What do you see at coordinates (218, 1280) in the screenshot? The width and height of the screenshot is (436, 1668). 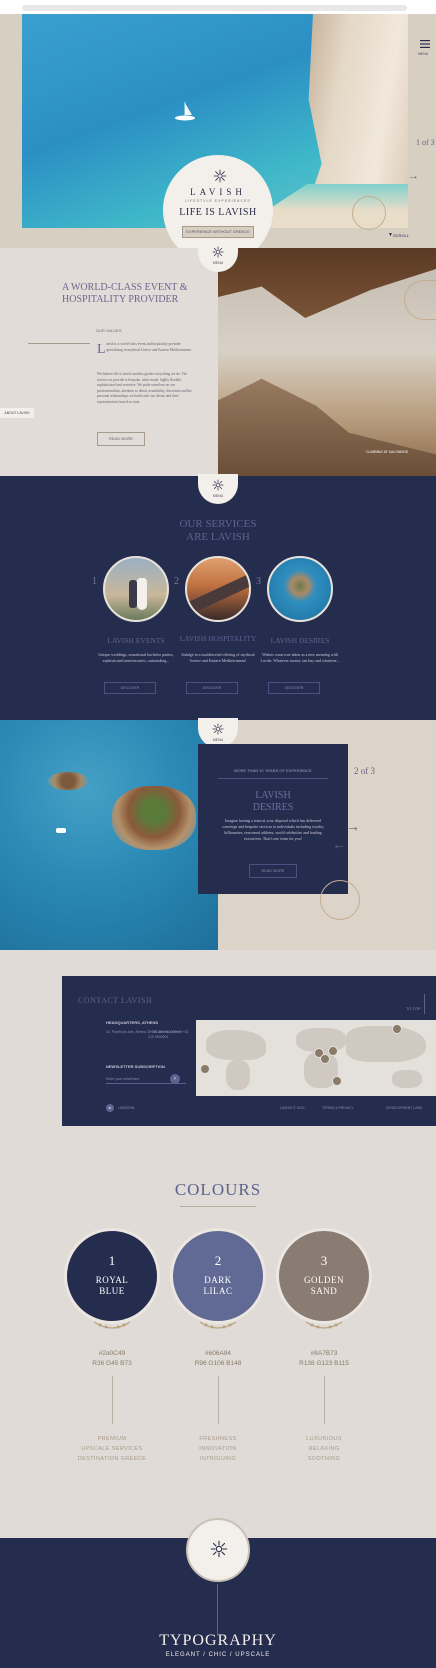 I see `swatch-name-line1: DARK` at bounding box center [218, 1280].